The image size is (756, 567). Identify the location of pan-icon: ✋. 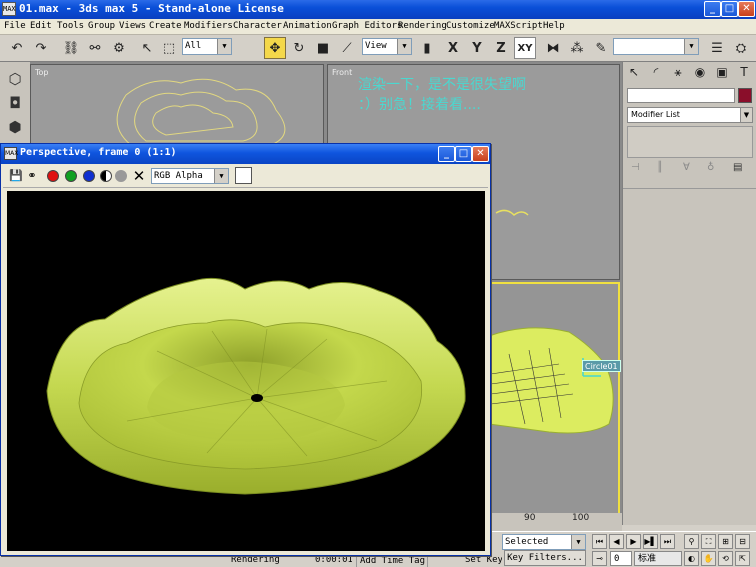
(708, 558).